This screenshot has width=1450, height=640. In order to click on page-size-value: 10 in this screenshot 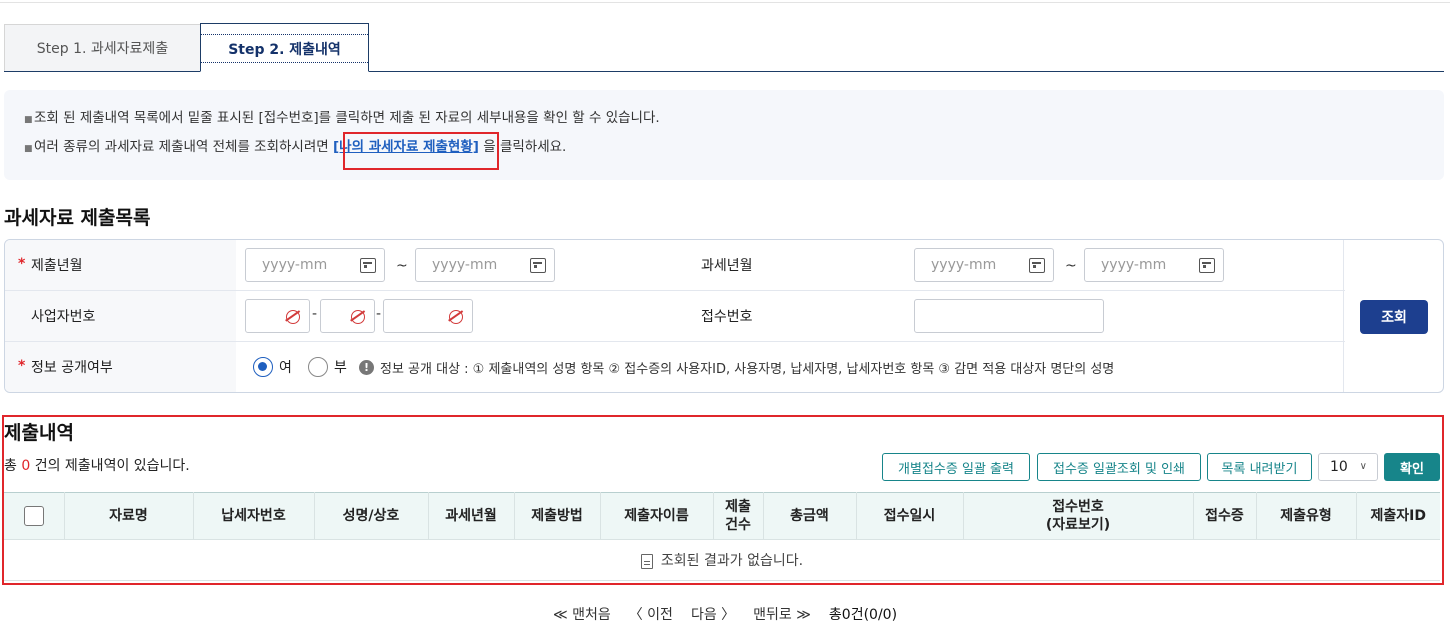, I will do `click(1339, 467)`.